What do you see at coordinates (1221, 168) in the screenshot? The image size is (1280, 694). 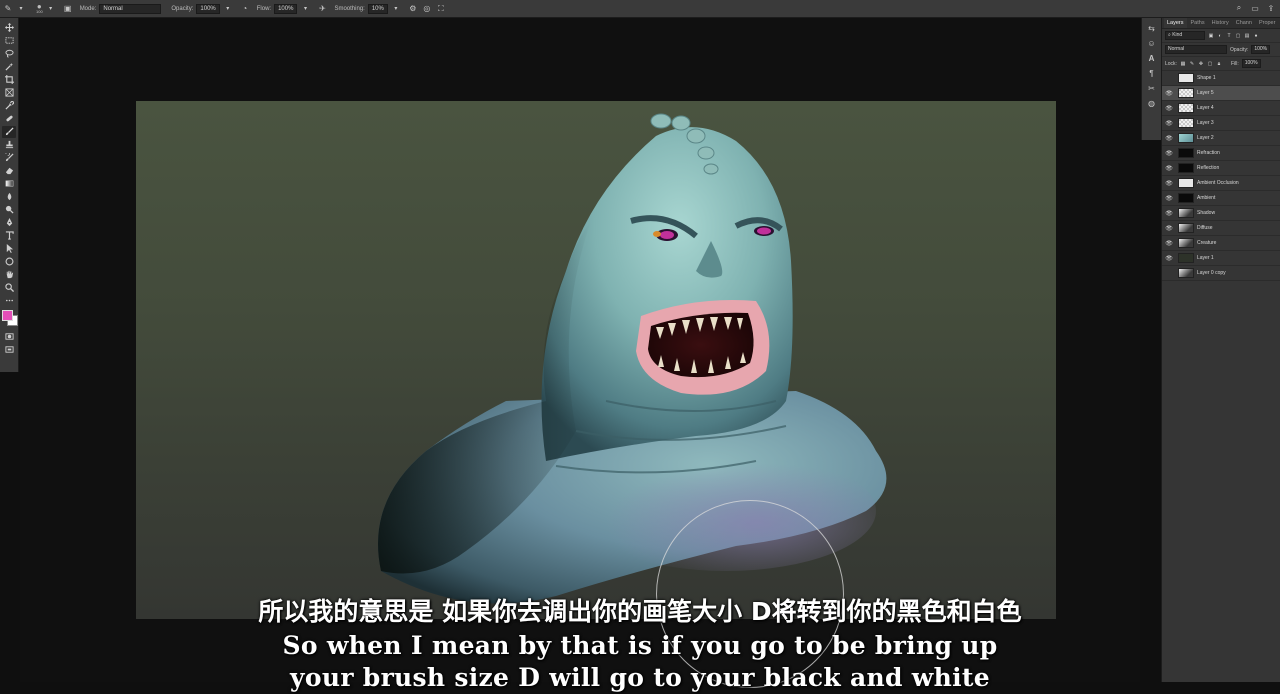 I see `layer-row: 👁︎ Reflection` at bounding box center [1221, 168].